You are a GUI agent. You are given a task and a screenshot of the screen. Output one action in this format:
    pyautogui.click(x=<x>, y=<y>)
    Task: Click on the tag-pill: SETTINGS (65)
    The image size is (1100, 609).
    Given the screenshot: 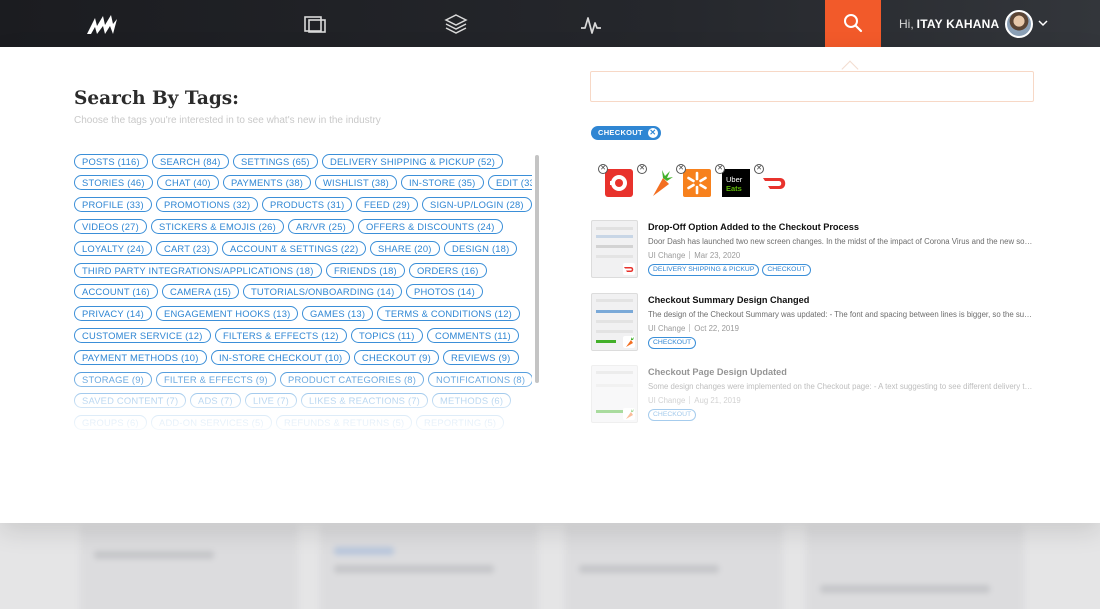 What is the action you would take?
    pyautogui.click(x=275, y=161)
    